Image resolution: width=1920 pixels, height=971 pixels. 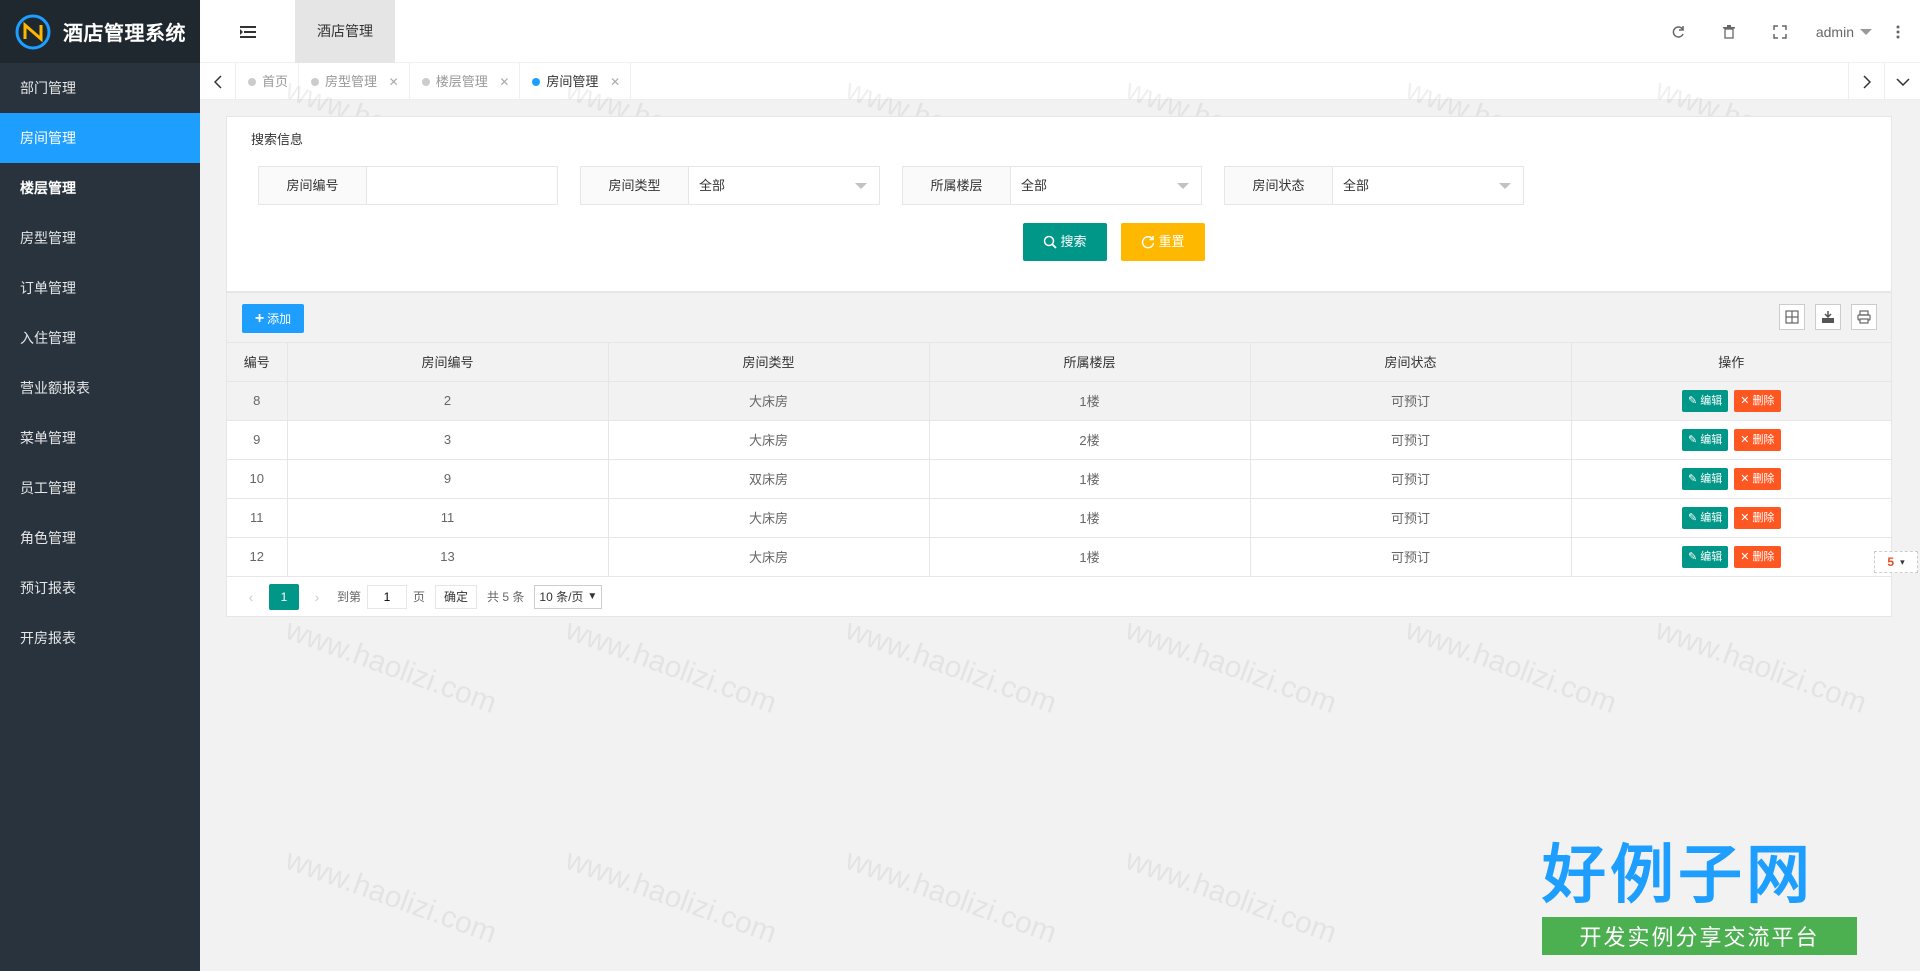 What do you see at coordinates (456, 596) in the screenshot?
I see `goto-confirm-button: 确定` at bounding box center [456, 596].